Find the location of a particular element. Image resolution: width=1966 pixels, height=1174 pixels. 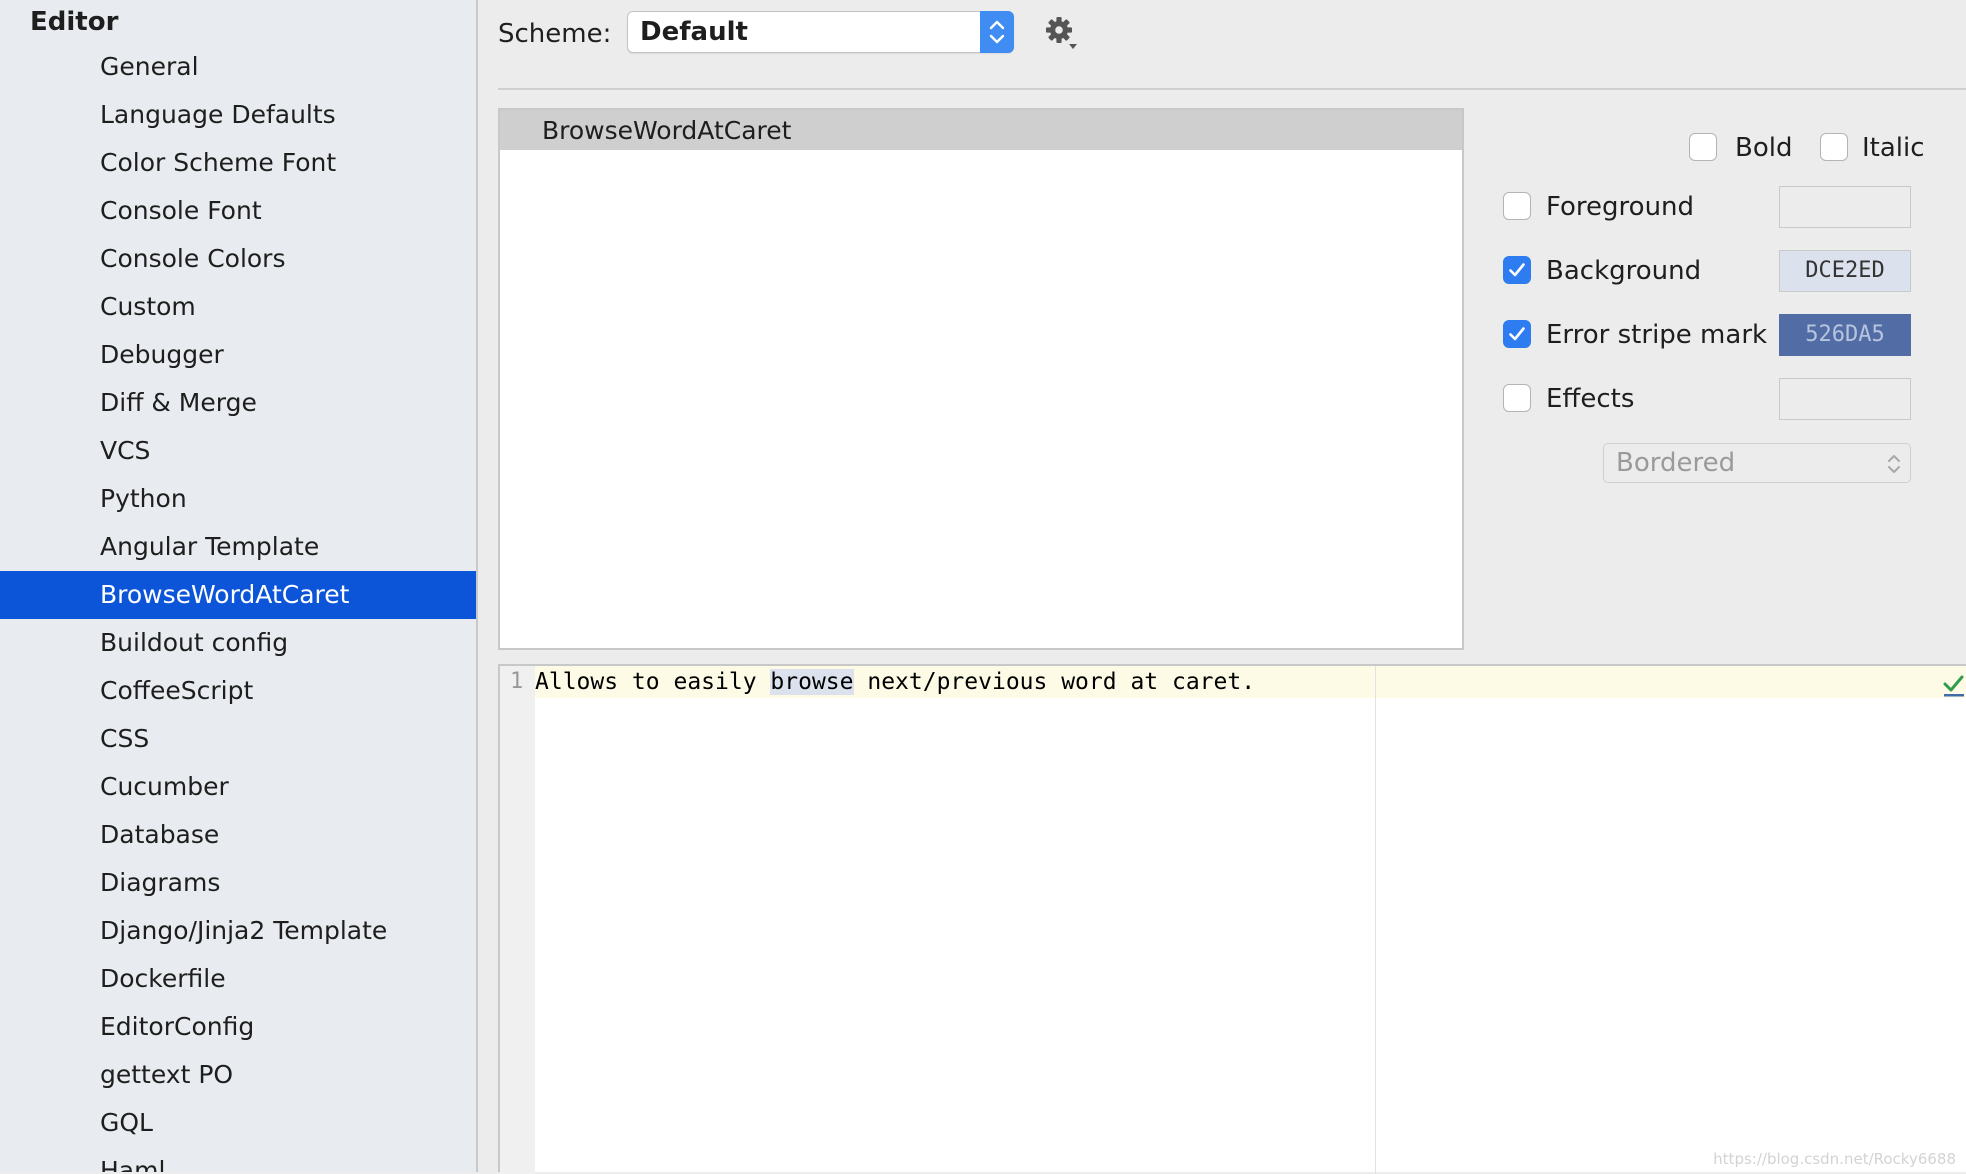

sidebar-item-python: Python is located at coordinates (238, 499).